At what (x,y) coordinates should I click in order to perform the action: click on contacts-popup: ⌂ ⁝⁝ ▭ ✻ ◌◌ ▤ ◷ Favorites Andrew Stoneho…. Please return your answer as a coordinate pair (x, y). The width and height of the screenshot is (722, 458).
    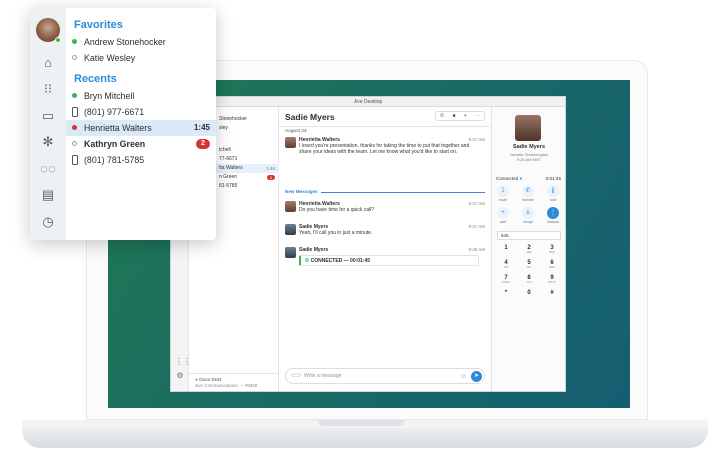
    Looking at the image, I should click on (123, 124).